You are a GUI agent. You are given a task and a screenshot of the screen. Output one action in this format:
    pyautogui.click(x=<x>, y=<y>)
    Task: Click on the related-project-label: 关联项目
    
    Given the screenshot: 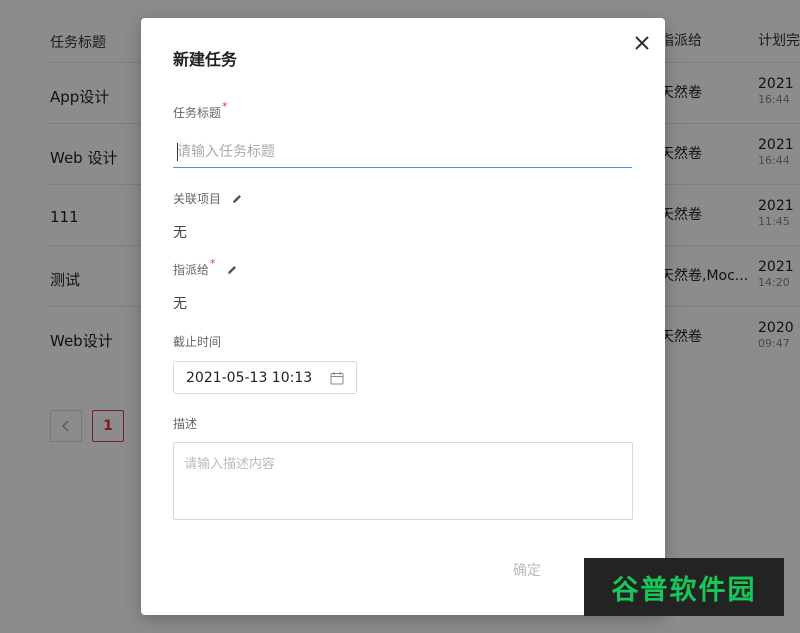 What is the action you would take?
    pyautogui.click(x=208, y=198)
    